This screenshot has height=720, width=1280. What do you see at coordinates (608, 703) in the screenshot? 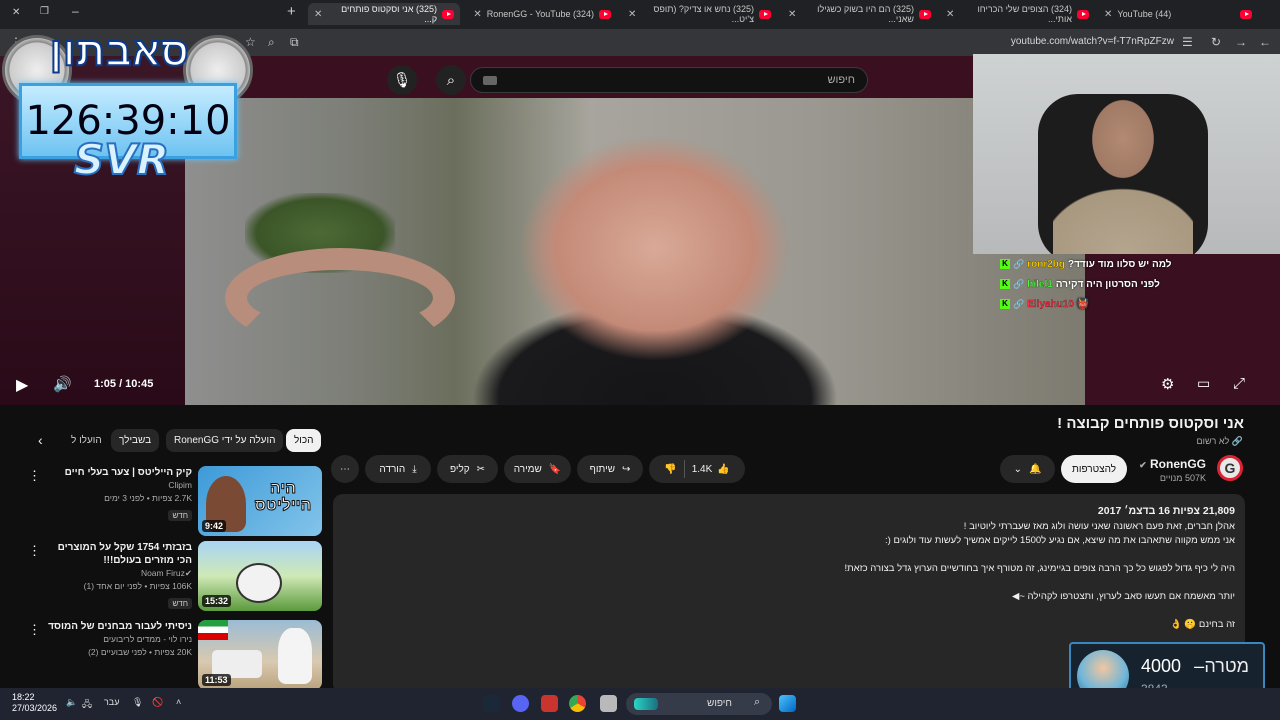
I see `file-explorer-icon` at bounding box center [608, 703].